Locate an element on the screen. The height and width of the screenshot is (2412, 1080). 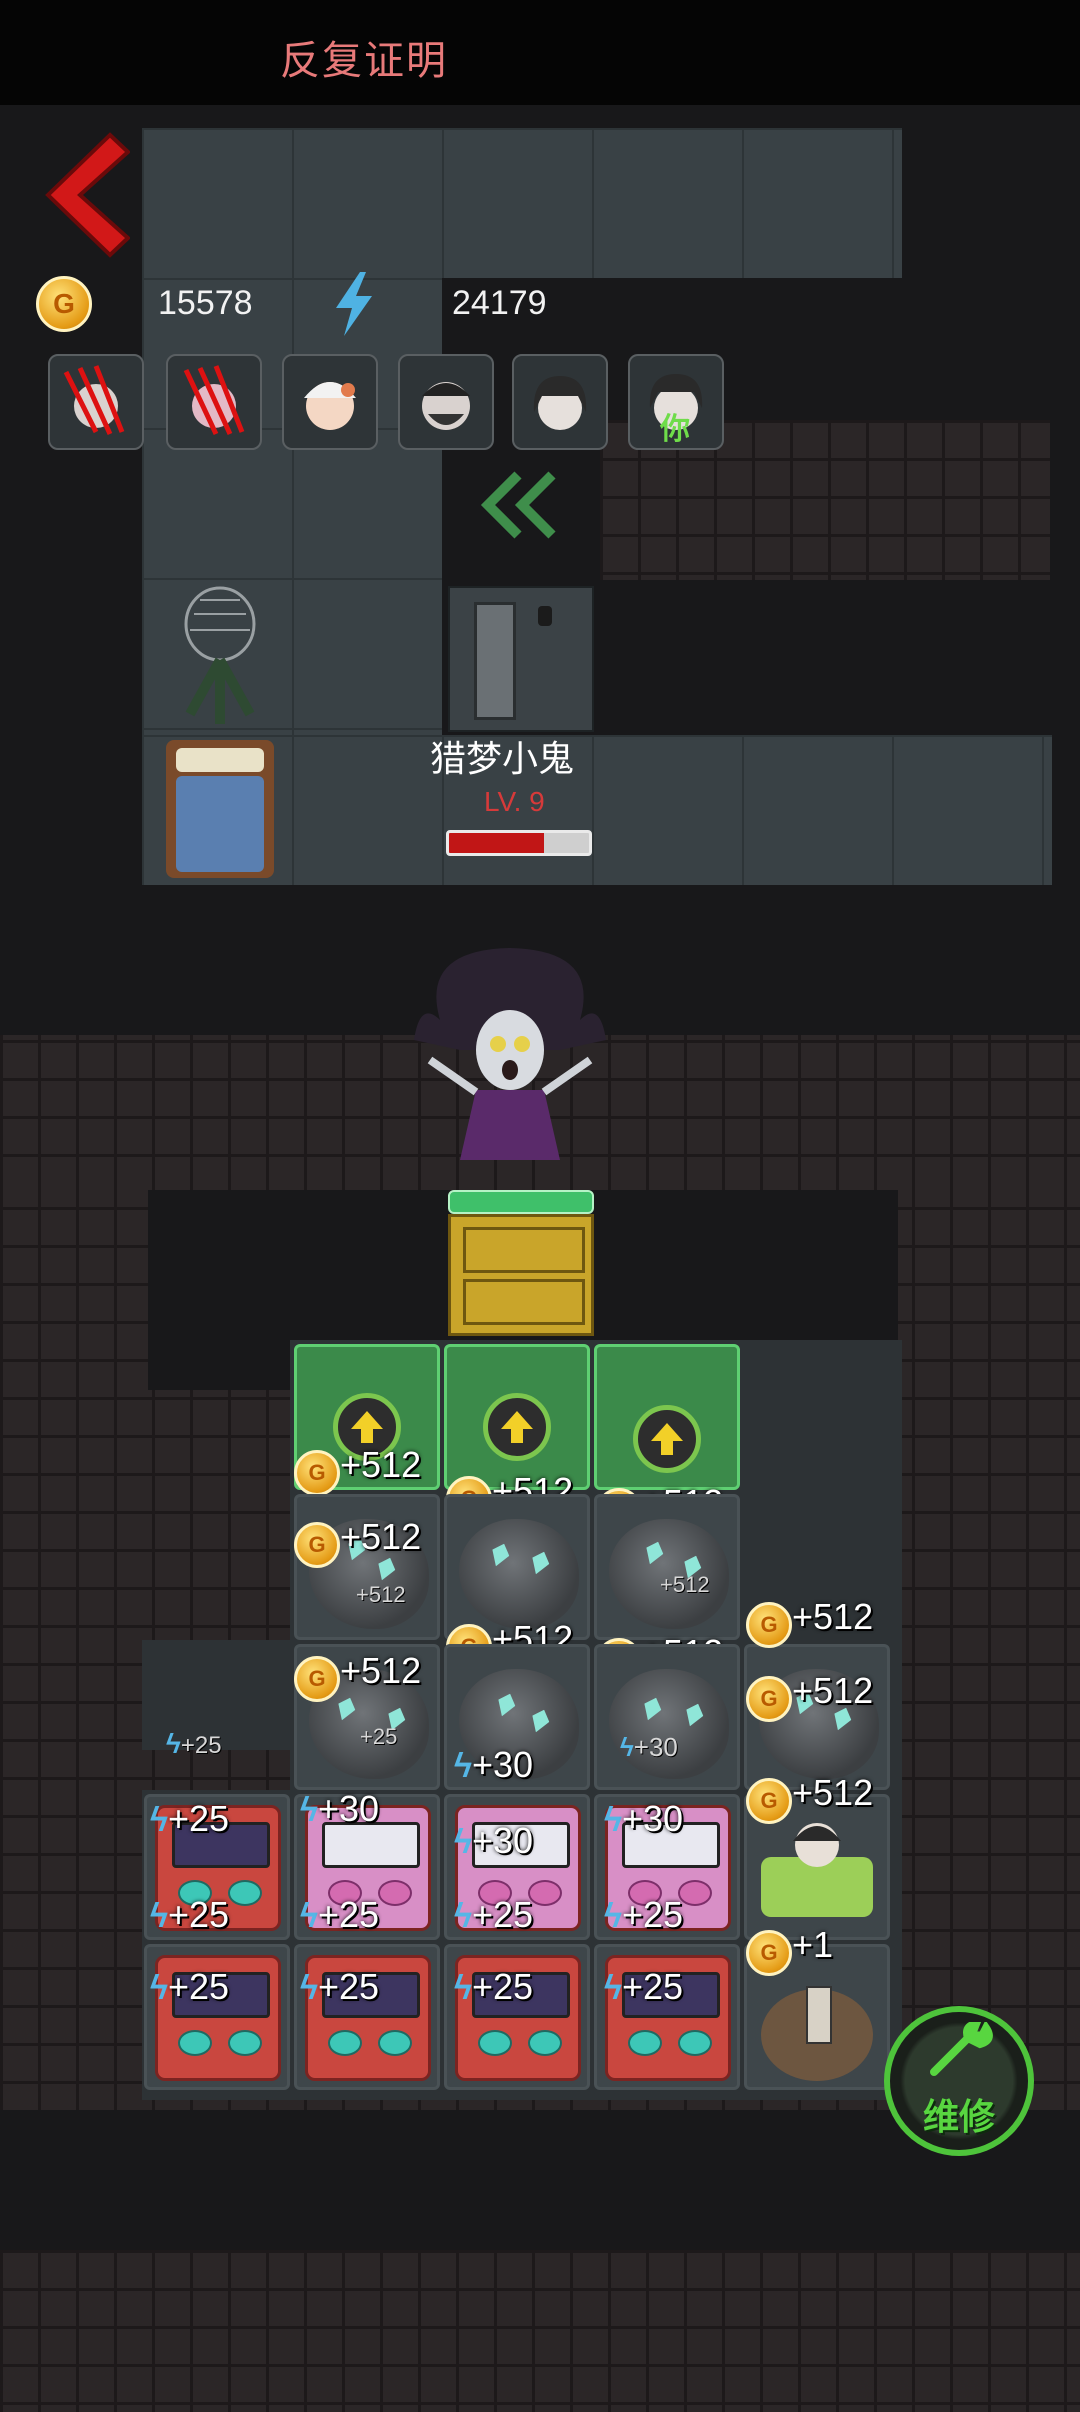
bed-item is located at coordinates (220, 811).